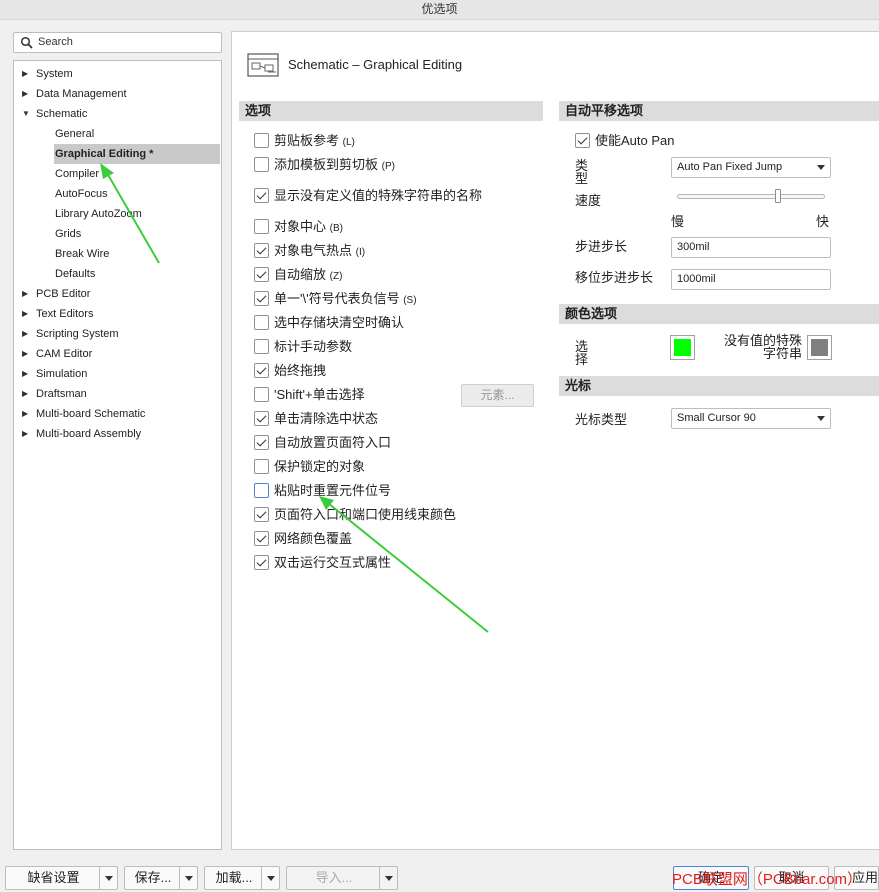 The image size is (879, 892). I want to click on tree-item-data-management: ▶ Data Management, so click(117, 94).